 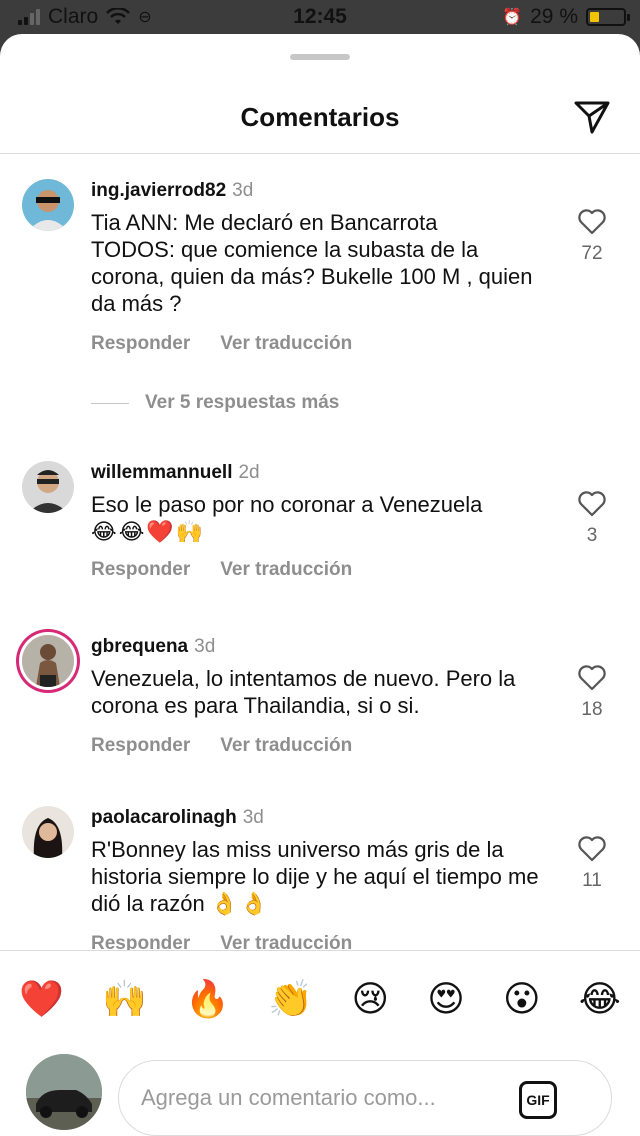 I want to click on battery-icon, so click(x=608, y=17).